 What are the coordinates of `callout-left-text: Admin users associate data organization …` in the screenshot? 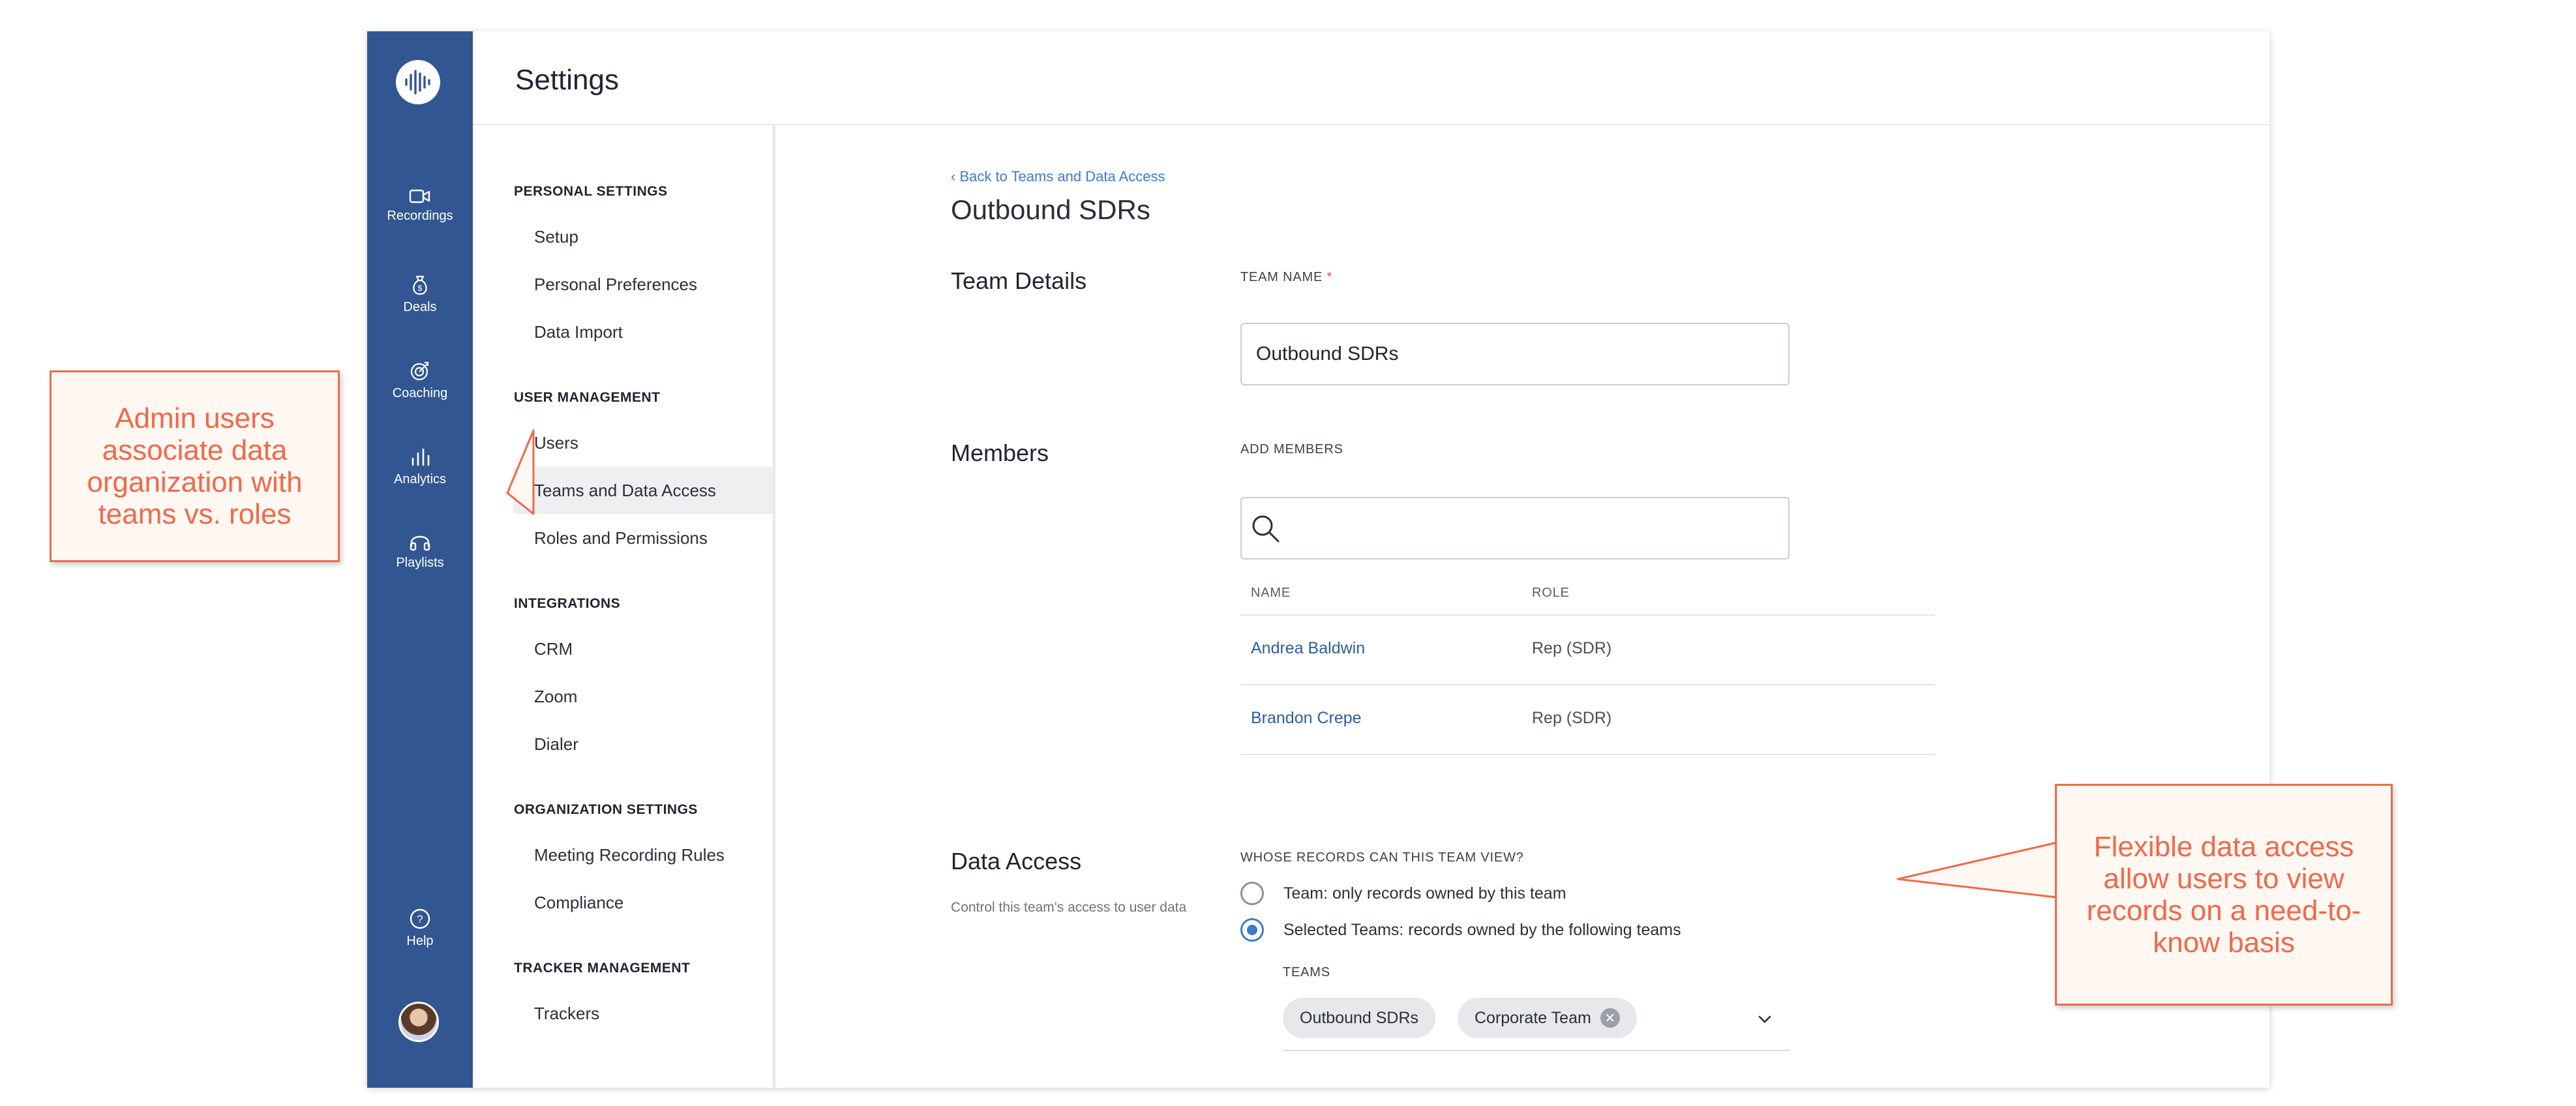 It's located at (195, 466).